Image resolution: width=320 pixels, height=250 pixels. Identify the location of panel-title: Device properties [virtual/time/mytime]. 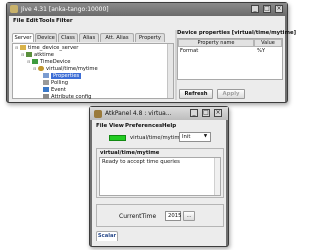
(236, 33).